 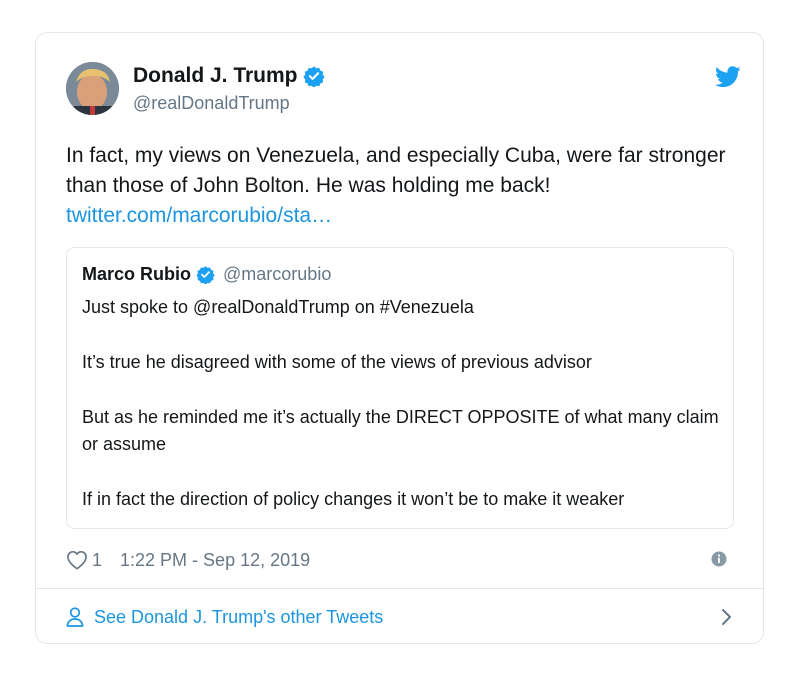 I want to click on tweet-header: Donald J. Trump @realDonaldTrump, so click(x=403, y=90).